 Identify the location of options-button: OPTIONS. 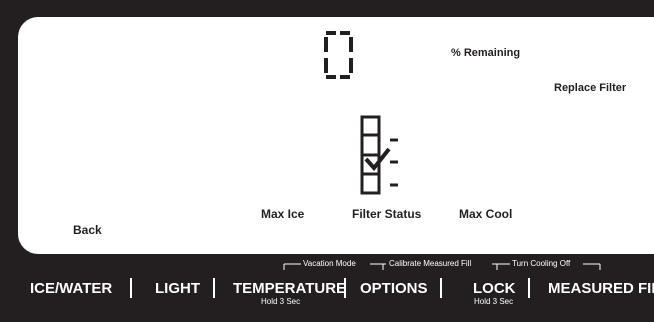
(394, 289).